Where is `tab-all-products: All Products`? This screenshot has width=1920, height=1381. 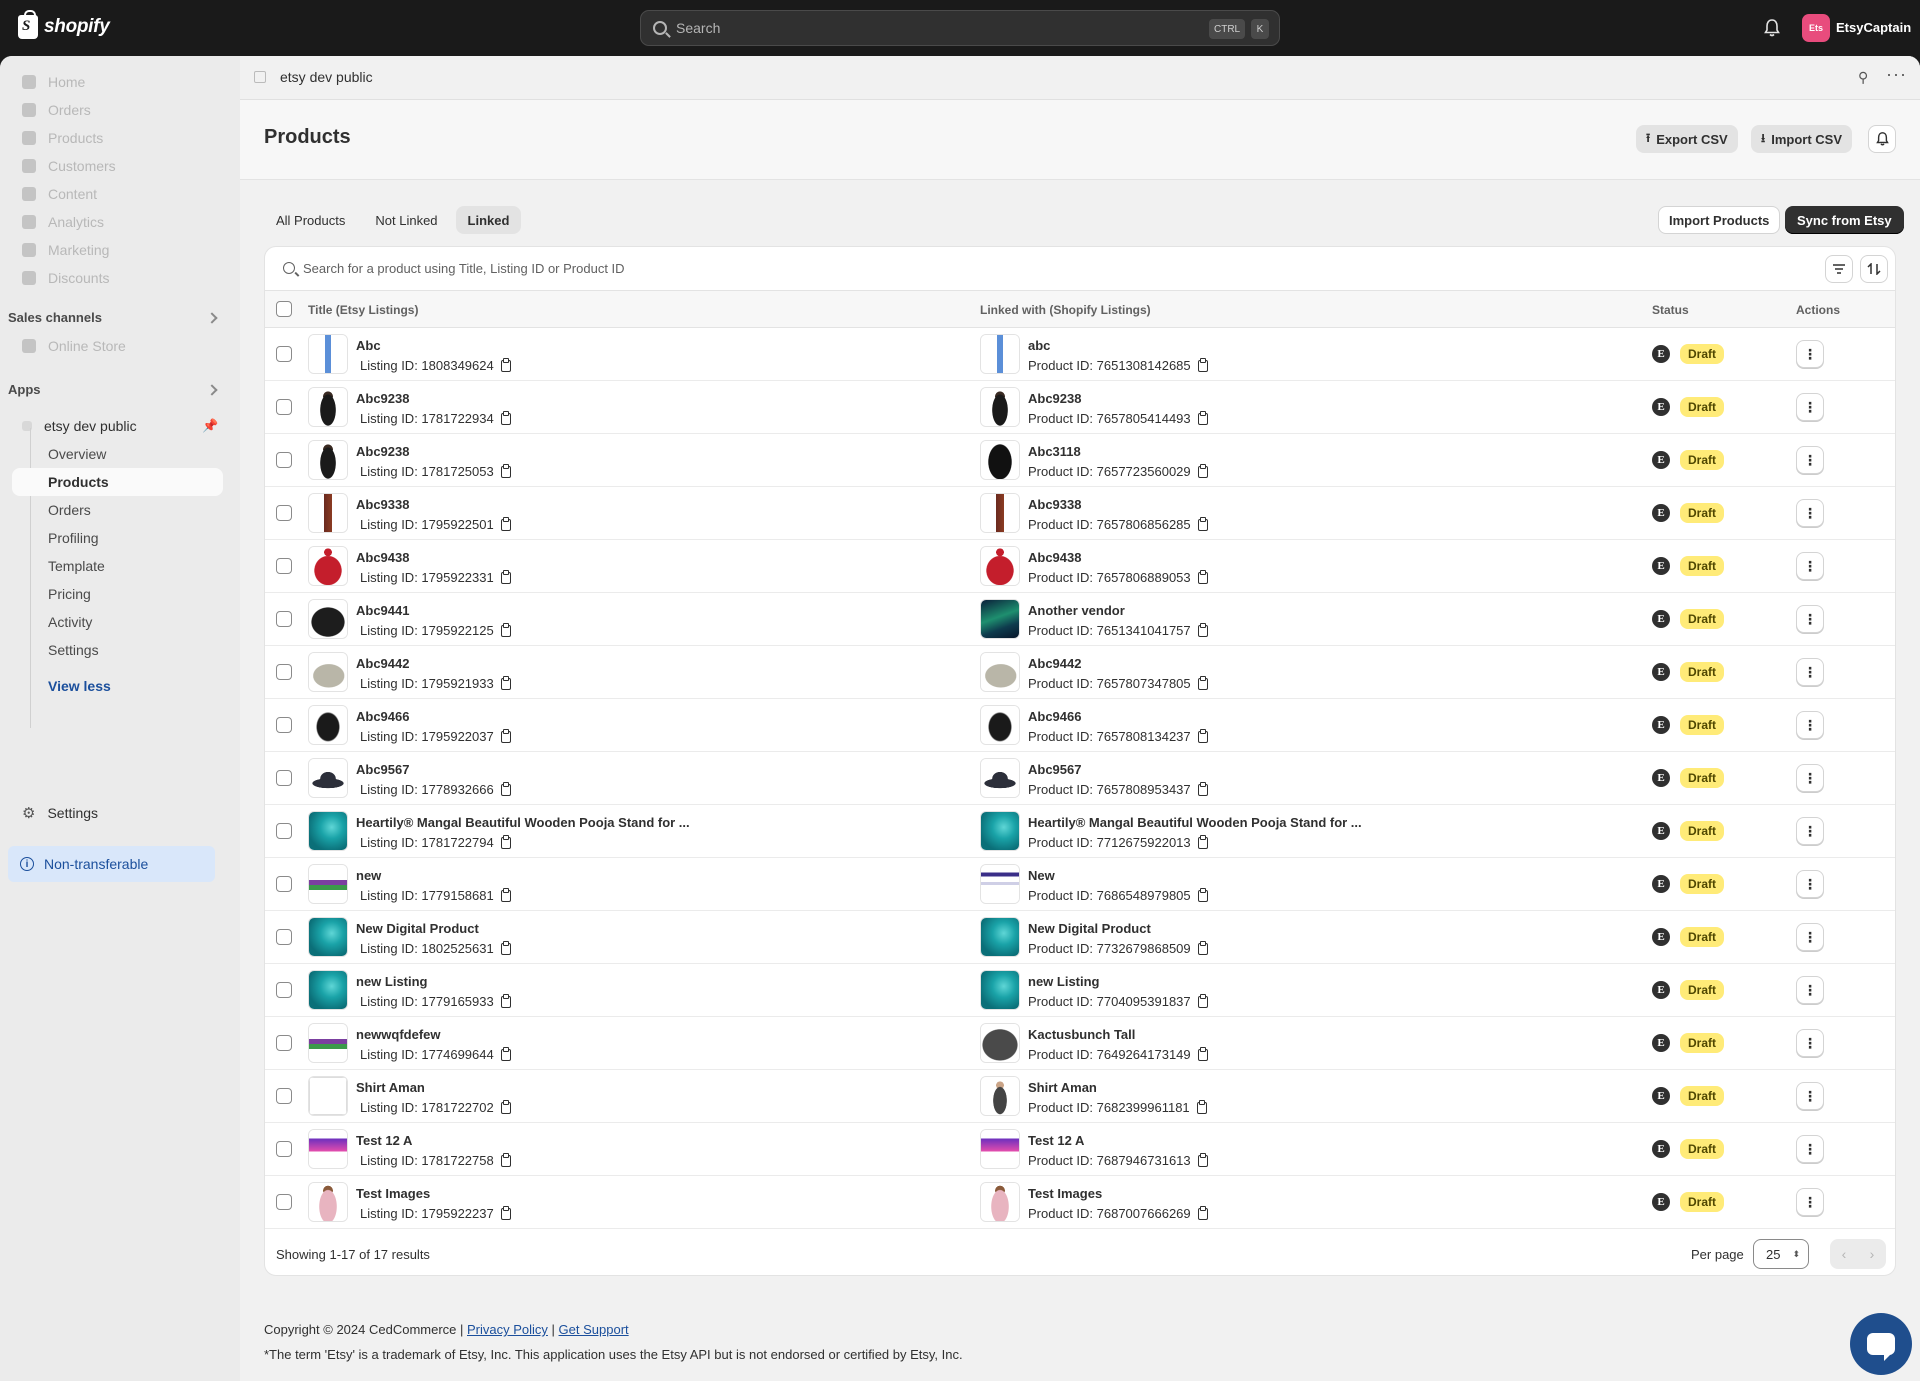 tab-all-products: All Products is located at coordinates (310, 220).